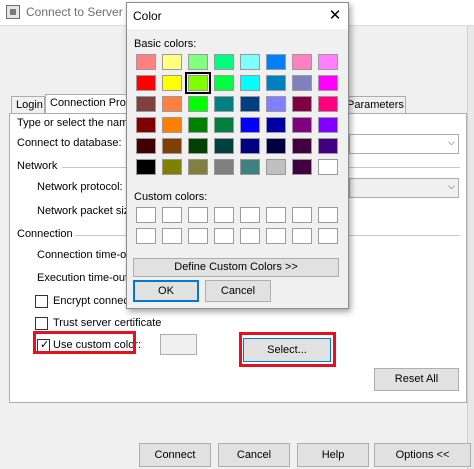 The height and width of the screenshot is (469, 474). What do you see at coordinates (147, 16) in the screenshot?
I see `dialog-title: Color` at bounding box center [147, 16].